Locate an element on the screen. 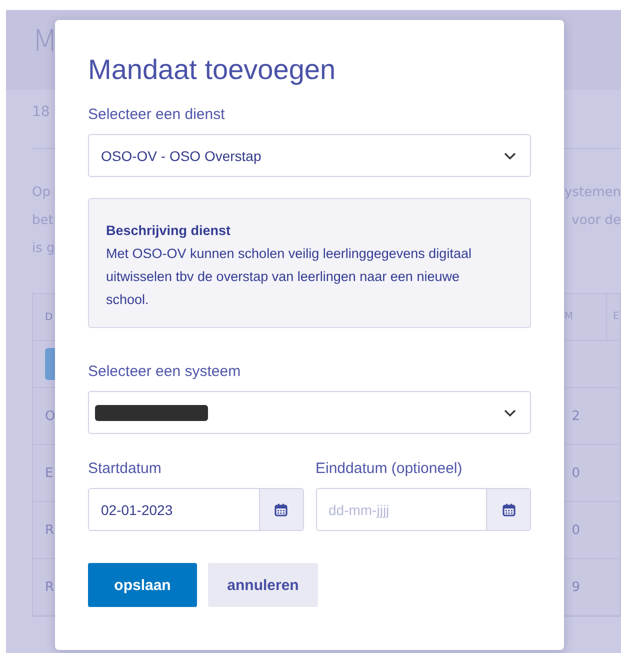  field-label: Startdatum is located at coordinates (125, 468).